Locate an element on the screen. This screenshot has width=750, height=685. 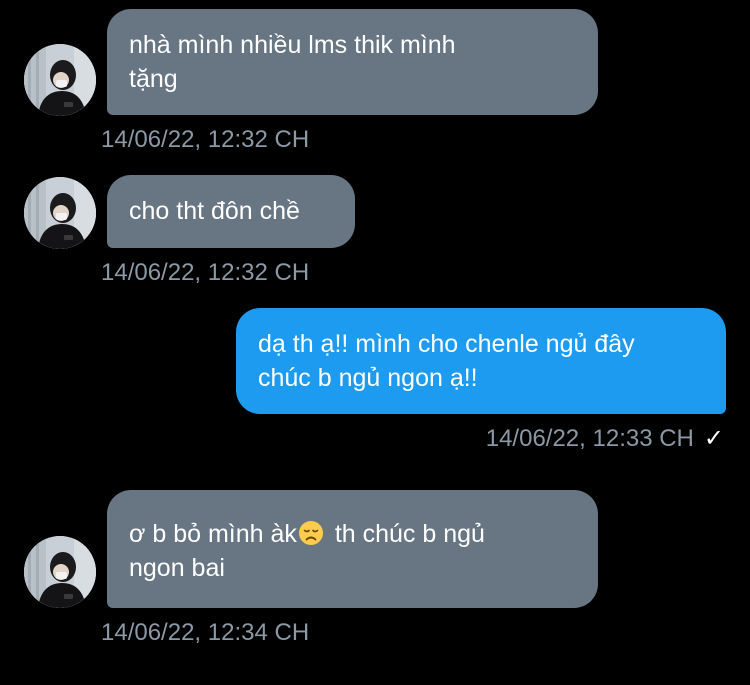
message-text-line: ơ b bỏ mình àk th chúc b ngủ is located at coordinates (352, 534).